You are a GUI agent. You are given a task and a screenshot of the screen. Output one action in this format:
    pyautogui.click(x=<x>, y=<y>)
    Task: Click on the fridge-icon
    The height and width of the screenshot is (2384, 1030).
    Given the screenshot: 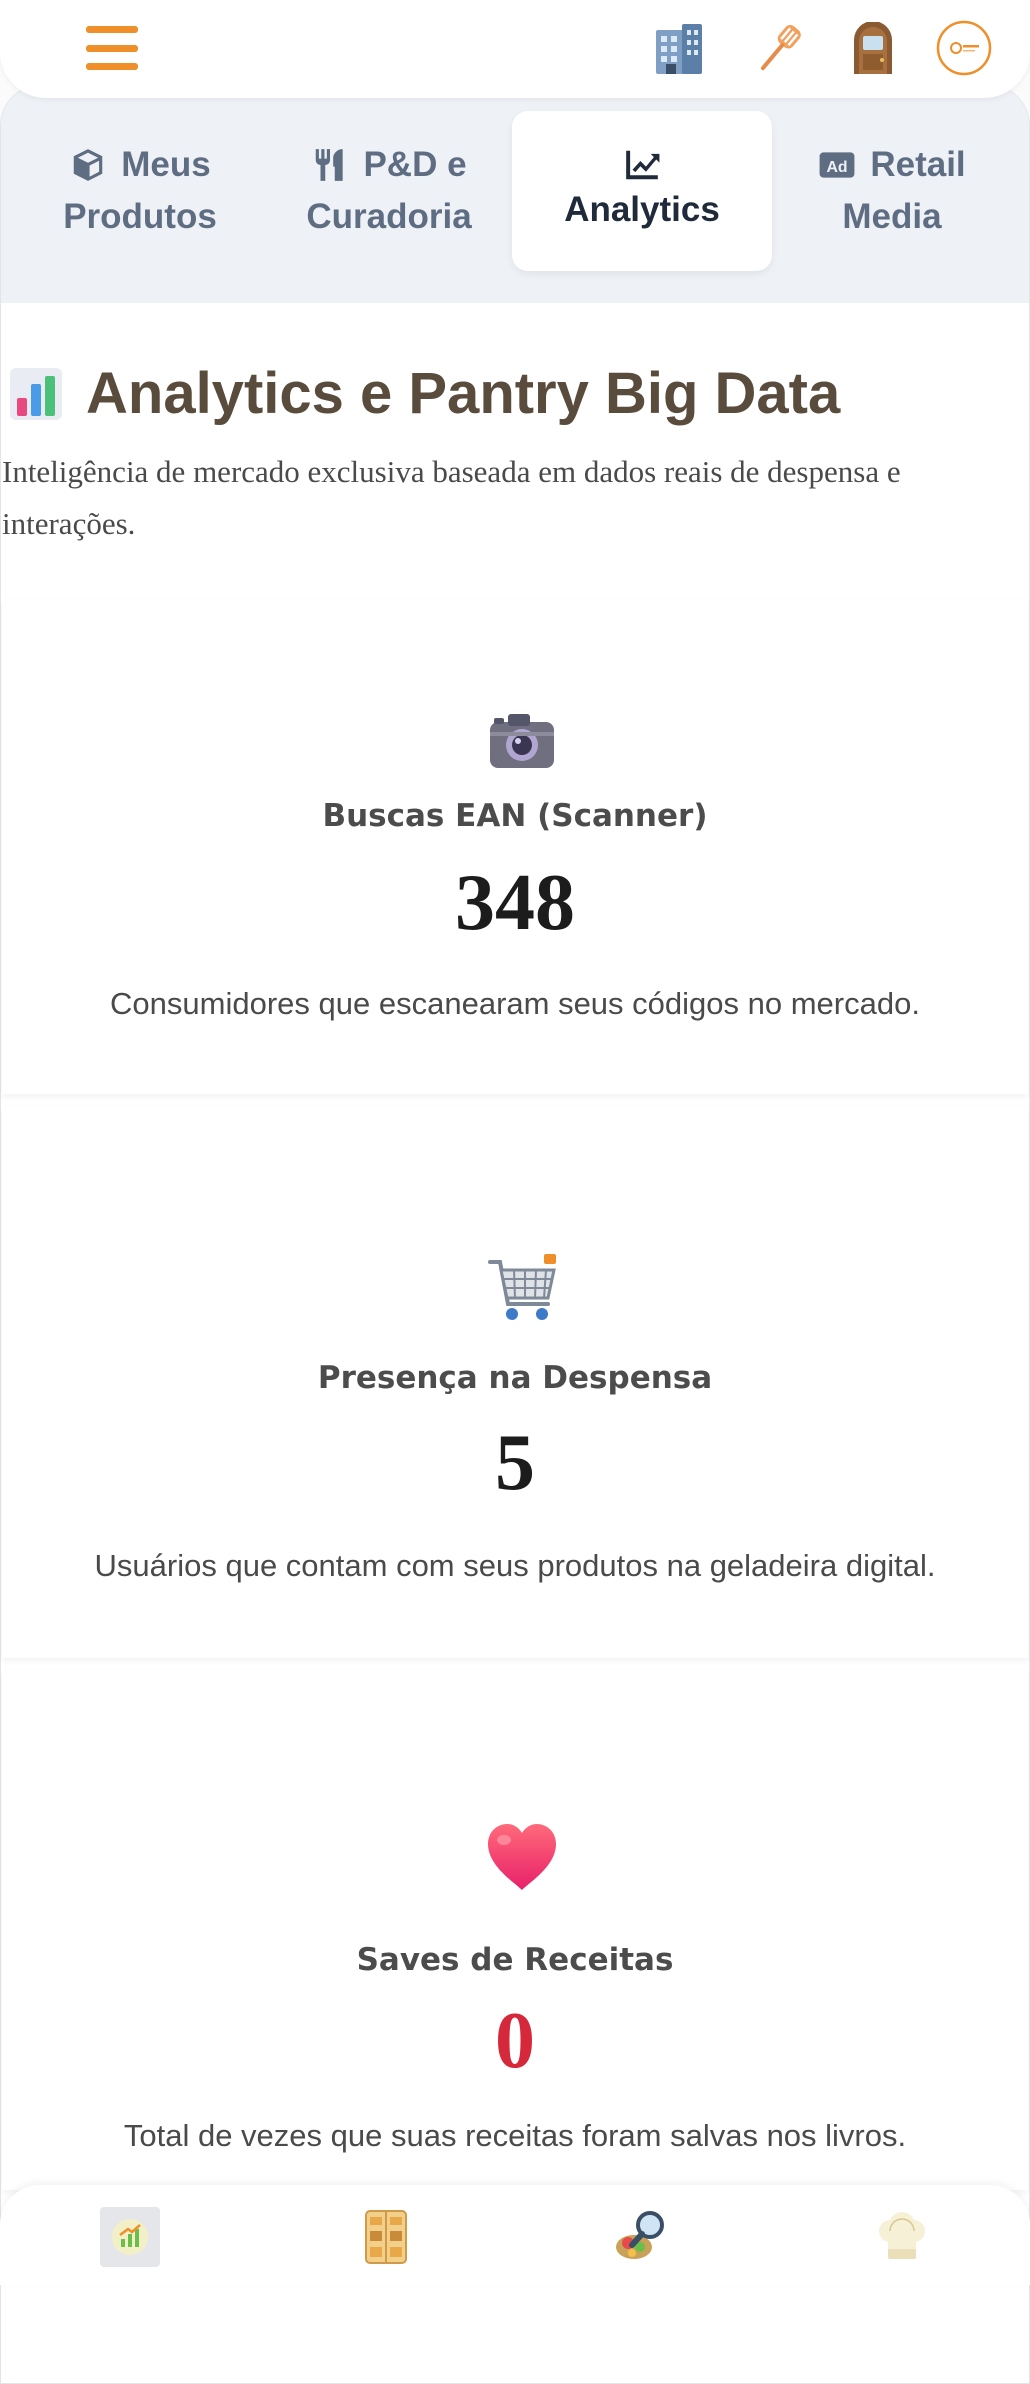 What is the action you would take?
    pyautogui.click(x=386, y=2237)
    